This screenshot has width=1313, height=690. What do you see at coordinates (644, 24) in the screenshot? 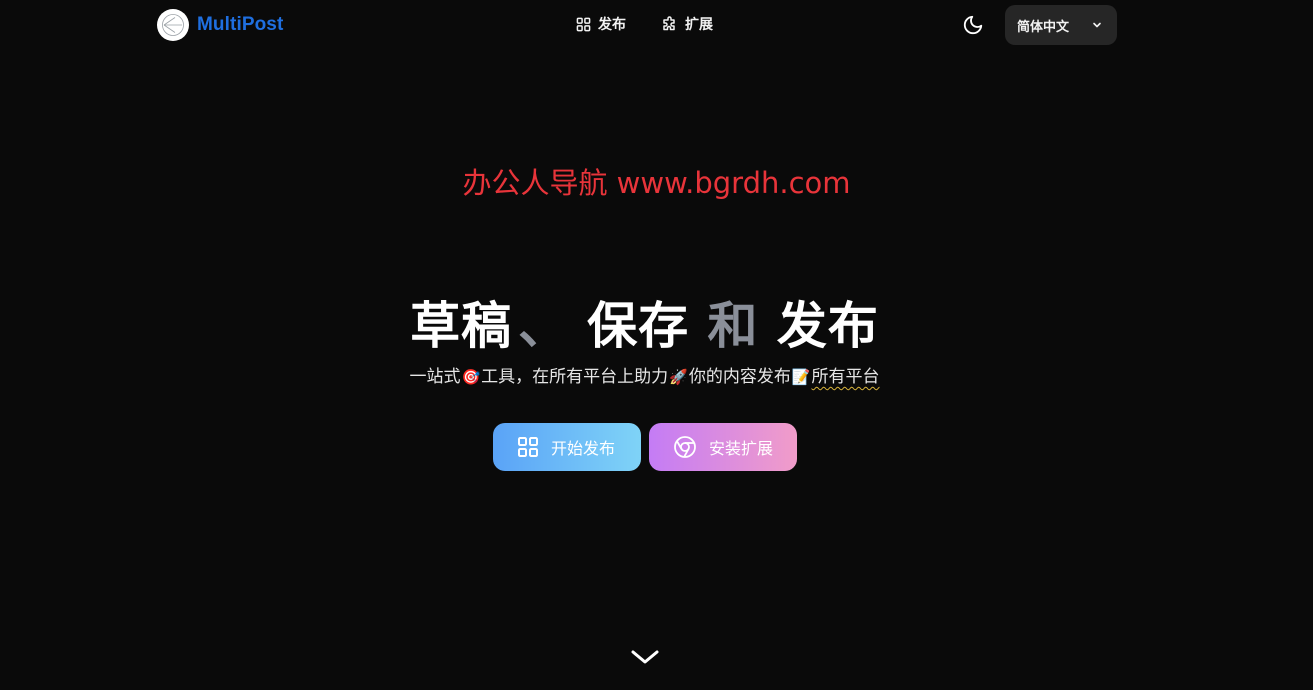
I see `main-nav: 发布 扩展` at bounding box center [644, 24].